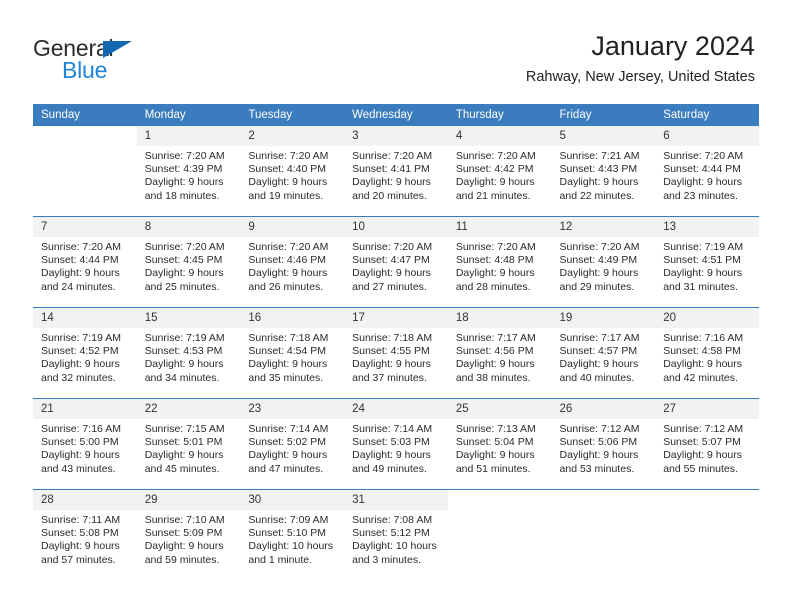 The height and width of the screenshot is (612, 792). I want to click on daylight-text-line2: and 28 minutes., so click(493, 286).